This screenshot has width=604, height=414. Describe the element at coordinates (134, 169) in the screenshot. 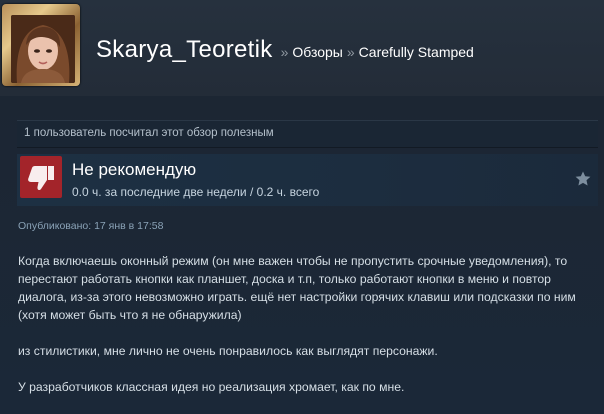

I see `recommendation-title: Не рекомендую` at that location.